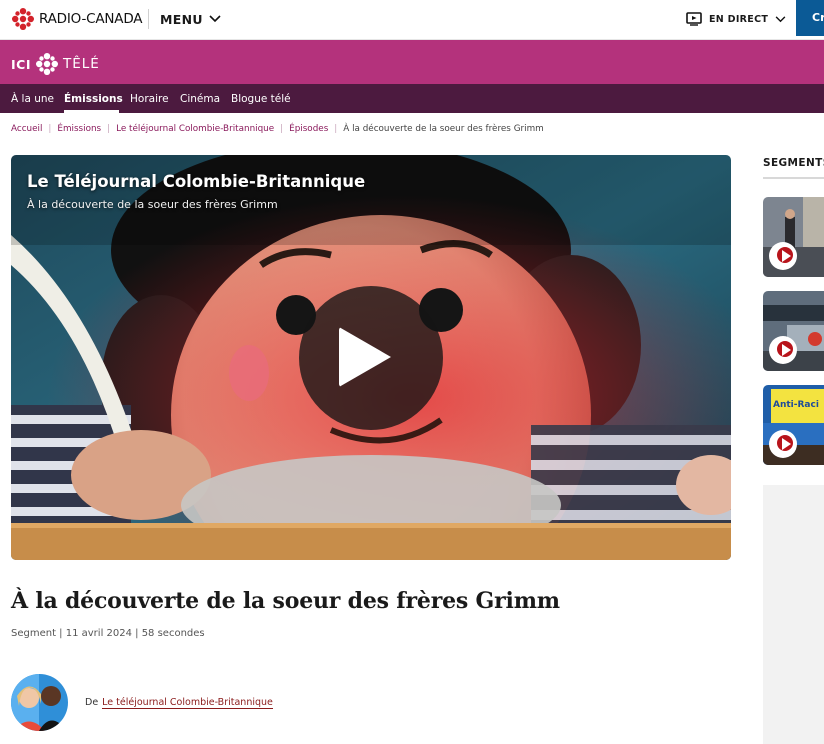  Describe the element at coordinates (412, 98) in the screenshot. I see `section-nav` at that location.